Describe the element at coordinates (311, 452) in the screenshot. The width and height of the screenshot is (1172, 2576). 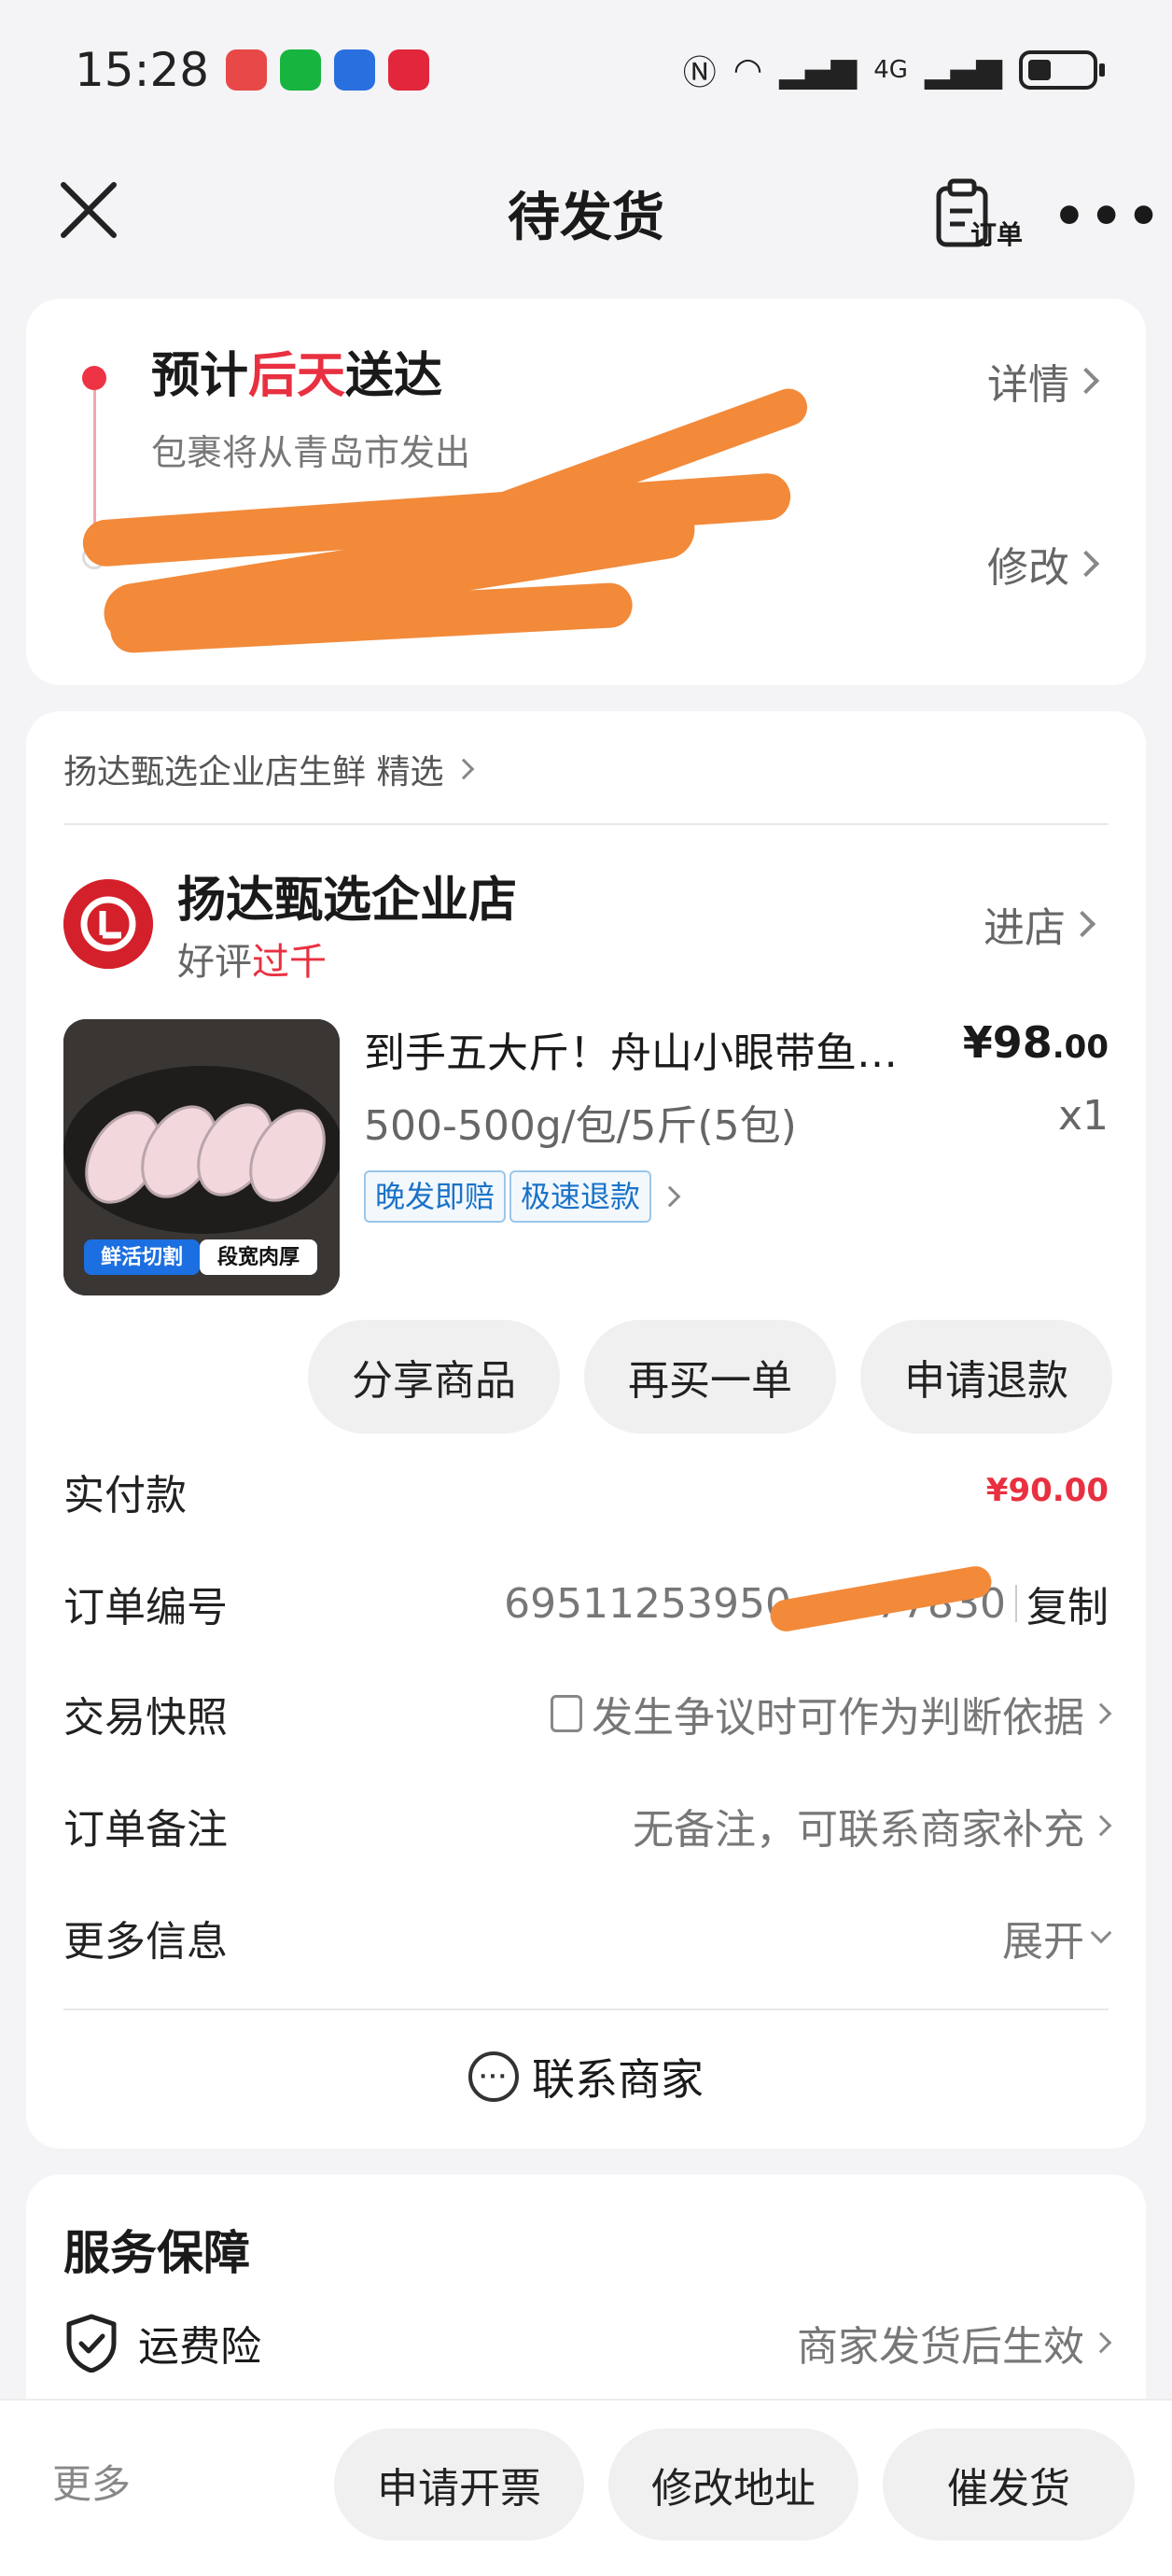
I see `shipping-origin: 包裹将从青岛市发出` at that location.